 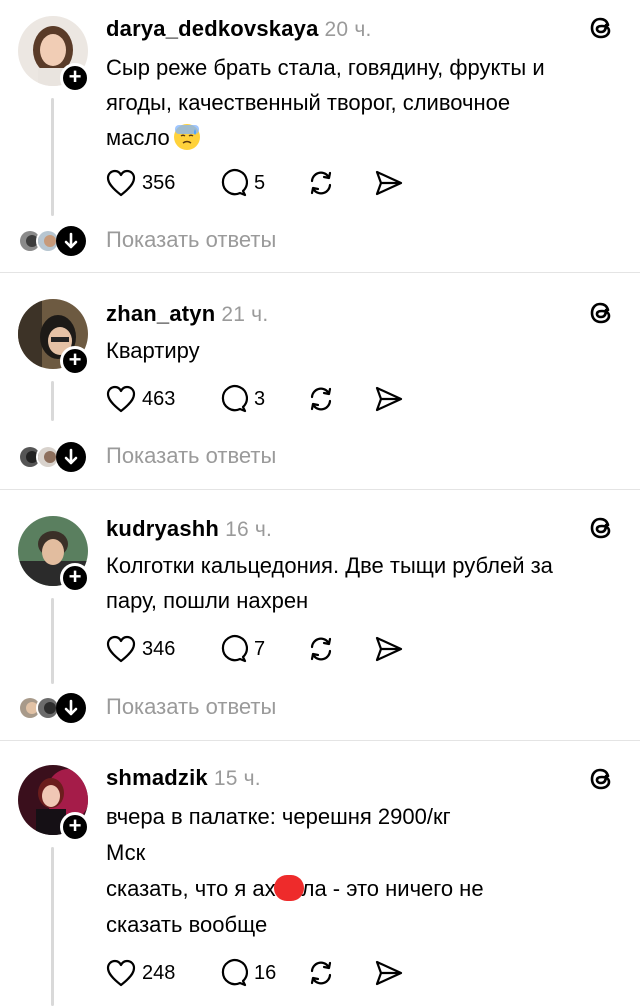 I want to click on comment-button: 5, so click(x=241, y=183).